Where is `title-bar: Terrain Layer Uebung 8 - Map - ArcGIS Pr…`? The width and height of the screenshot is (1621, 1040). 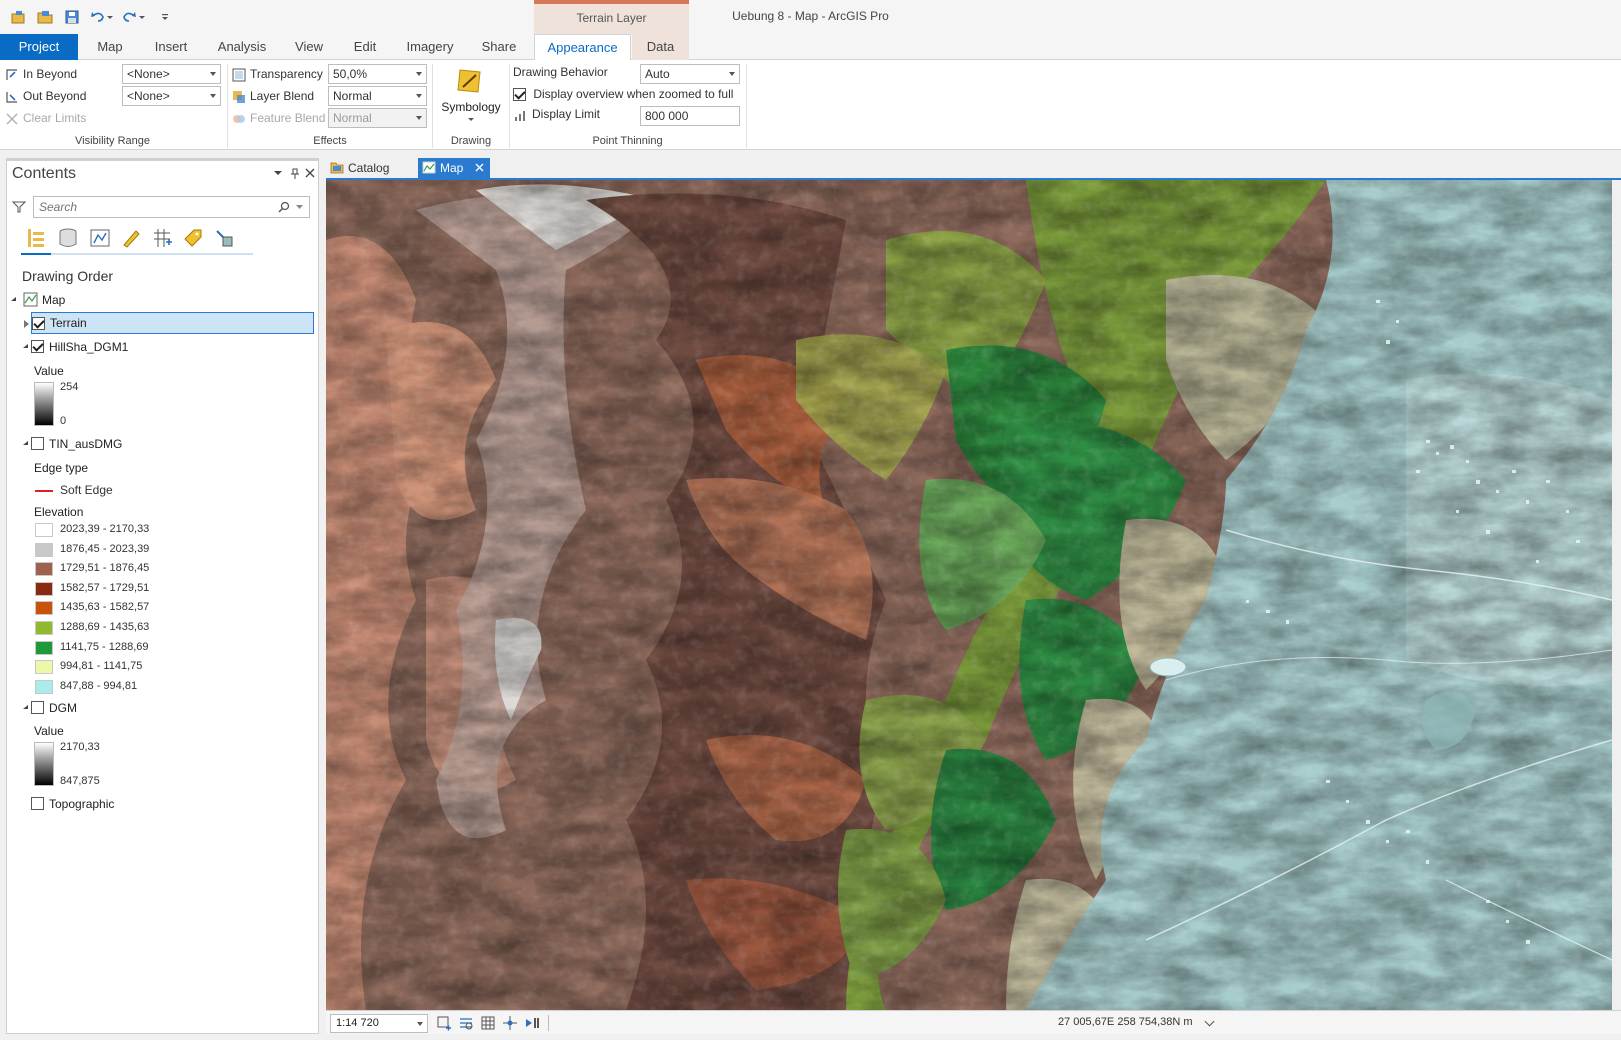 title-bar: Terrain Layer Uebung 8 - Map - ArcGIS Pr… is located at coordinates (810, 17).